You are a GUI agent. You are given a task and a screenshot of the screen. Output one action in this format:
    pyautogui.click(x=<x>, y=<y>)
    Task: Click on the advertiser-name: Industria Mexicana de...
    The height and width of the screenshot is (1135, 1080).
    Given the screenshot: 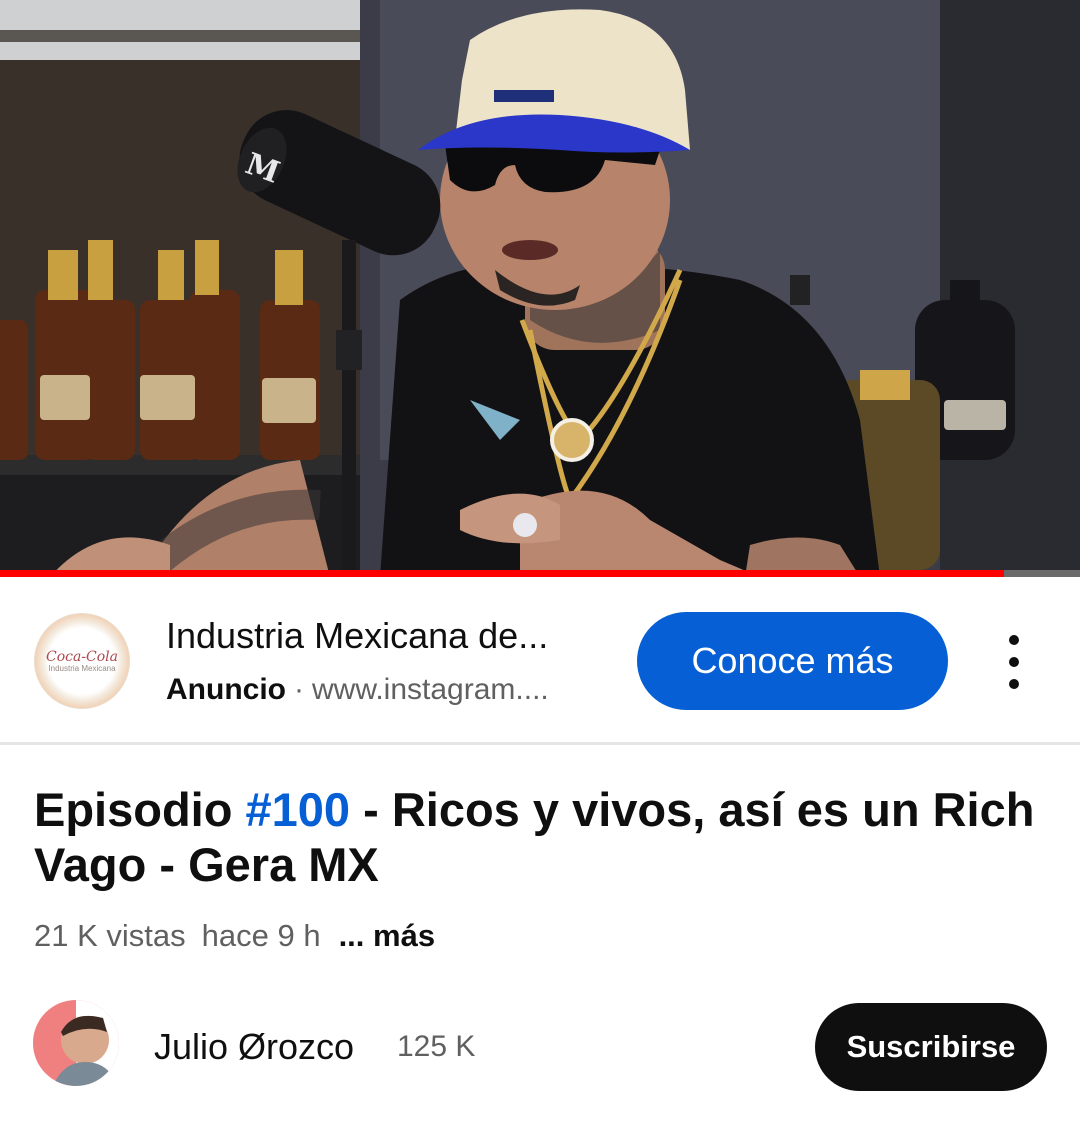 What is the action you would take?
    pyautogui.click(x=376, y=636)
    